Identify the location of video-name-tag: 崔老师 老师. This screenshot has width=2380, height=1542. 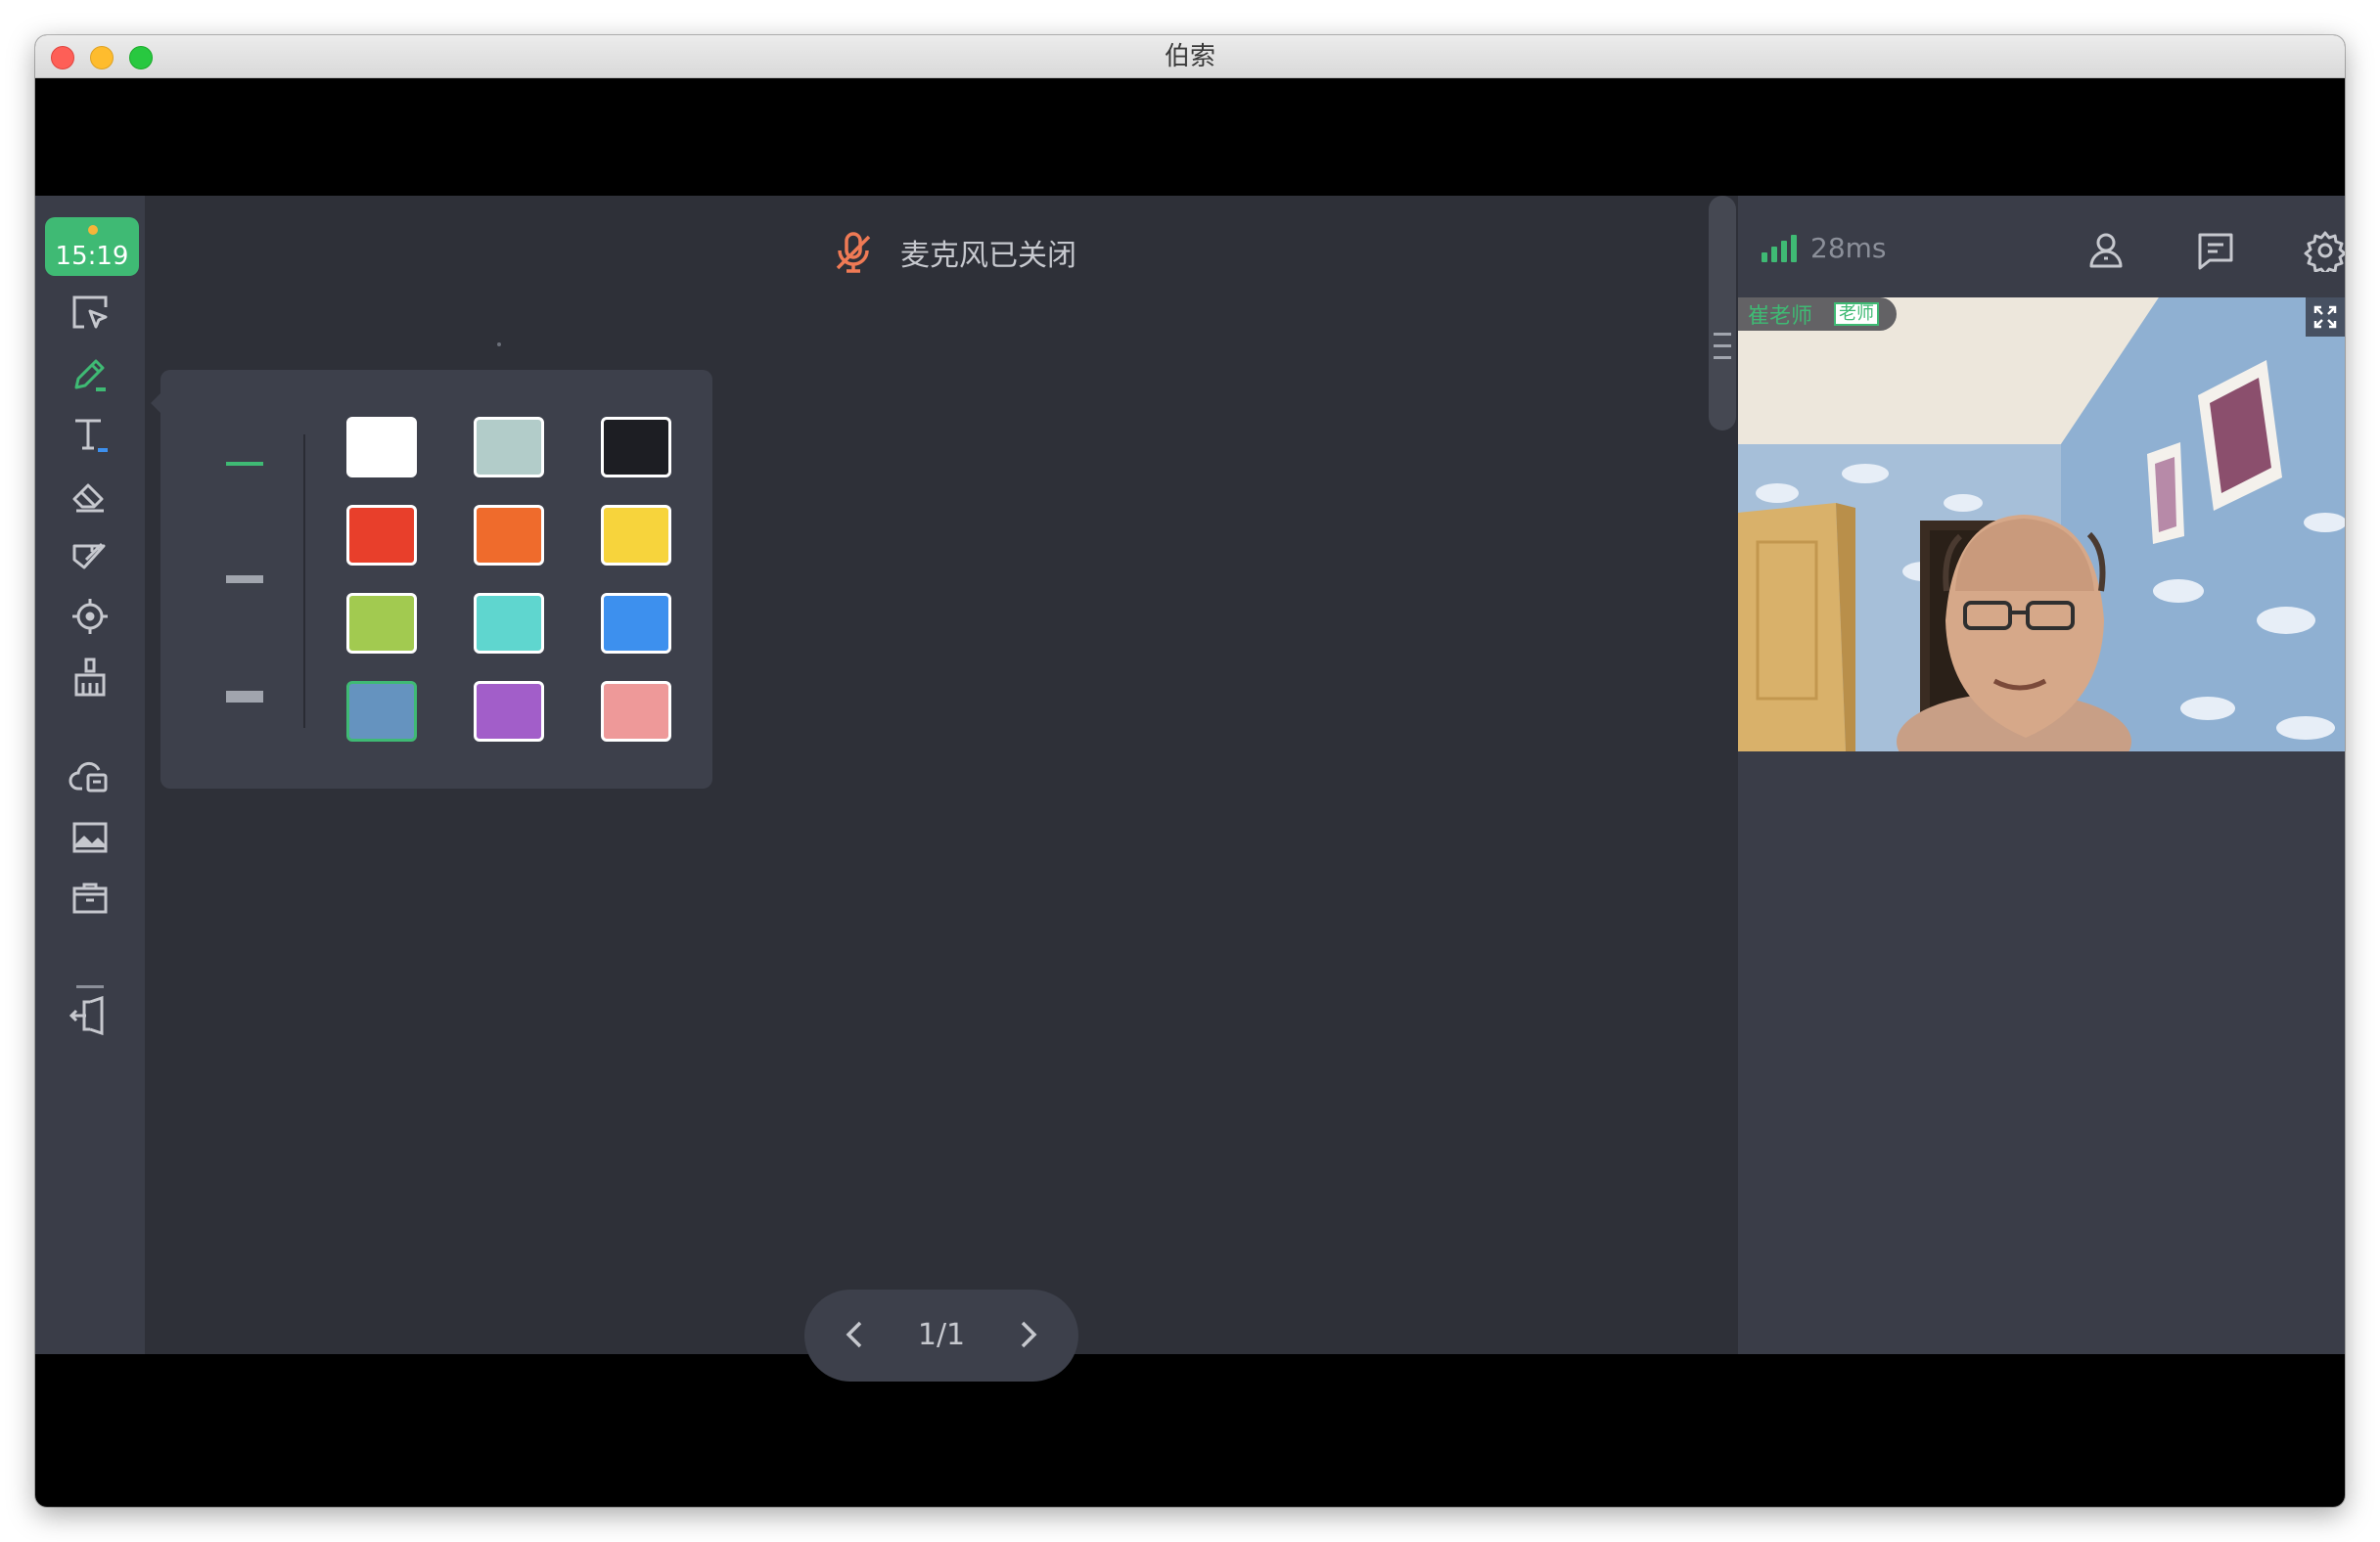
(1818, 314).